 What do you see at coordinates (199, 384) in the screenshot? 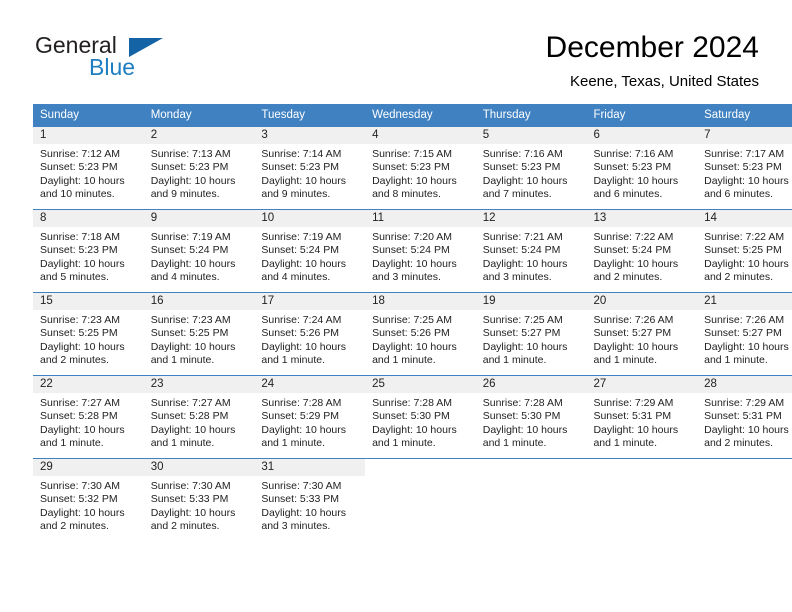
I see `day-number: 23` at bounding box center [199, 384].